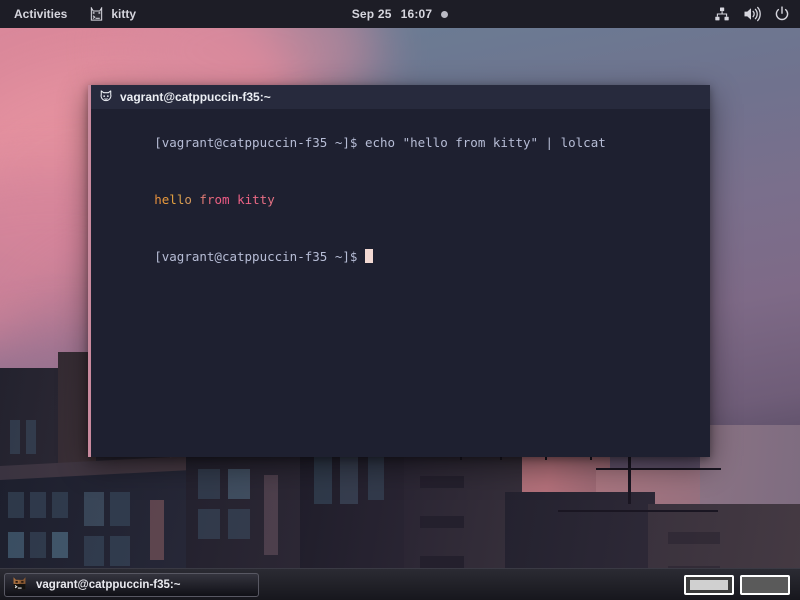 Image resolution: width=800 pixels, height=600 pixels. What do you see at coordinates (709, 584) in the screenshot?
I see `workspace-1-button` at bounding box center [709, 584].